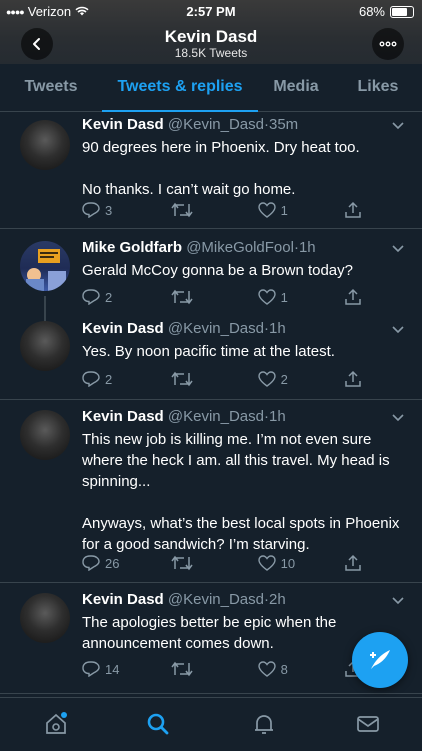 The height and width of the screenshot is (751, 422). I want to click on tweet-age: 2h, so click(277, 599).